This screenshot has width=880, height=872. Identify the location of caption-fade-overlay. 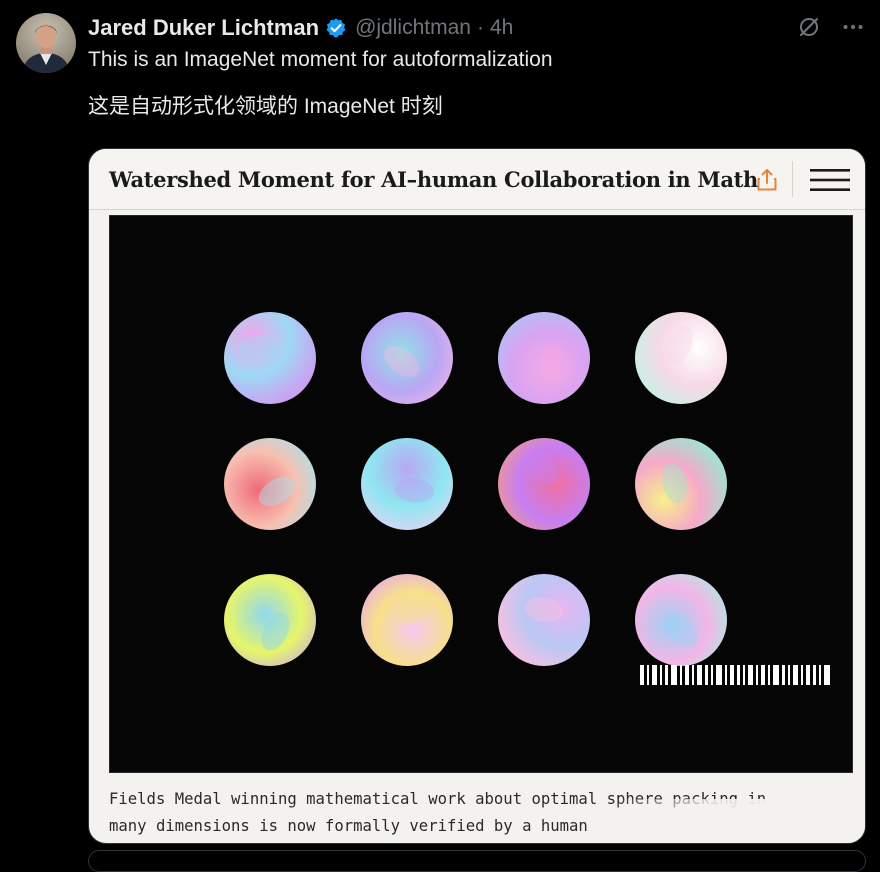
(737, 821).